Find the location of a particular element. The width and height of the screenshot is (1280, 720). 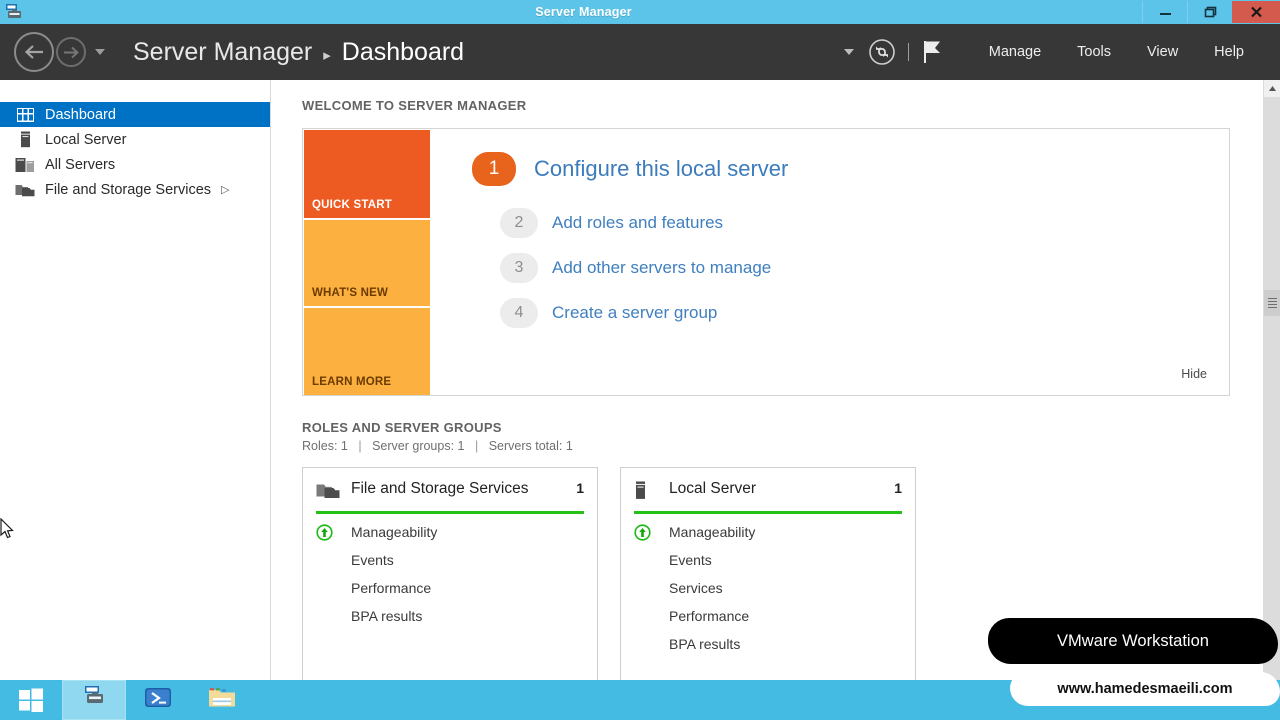

step-create-server-group: 4 Create a server group is located at coordinates (864, 313).